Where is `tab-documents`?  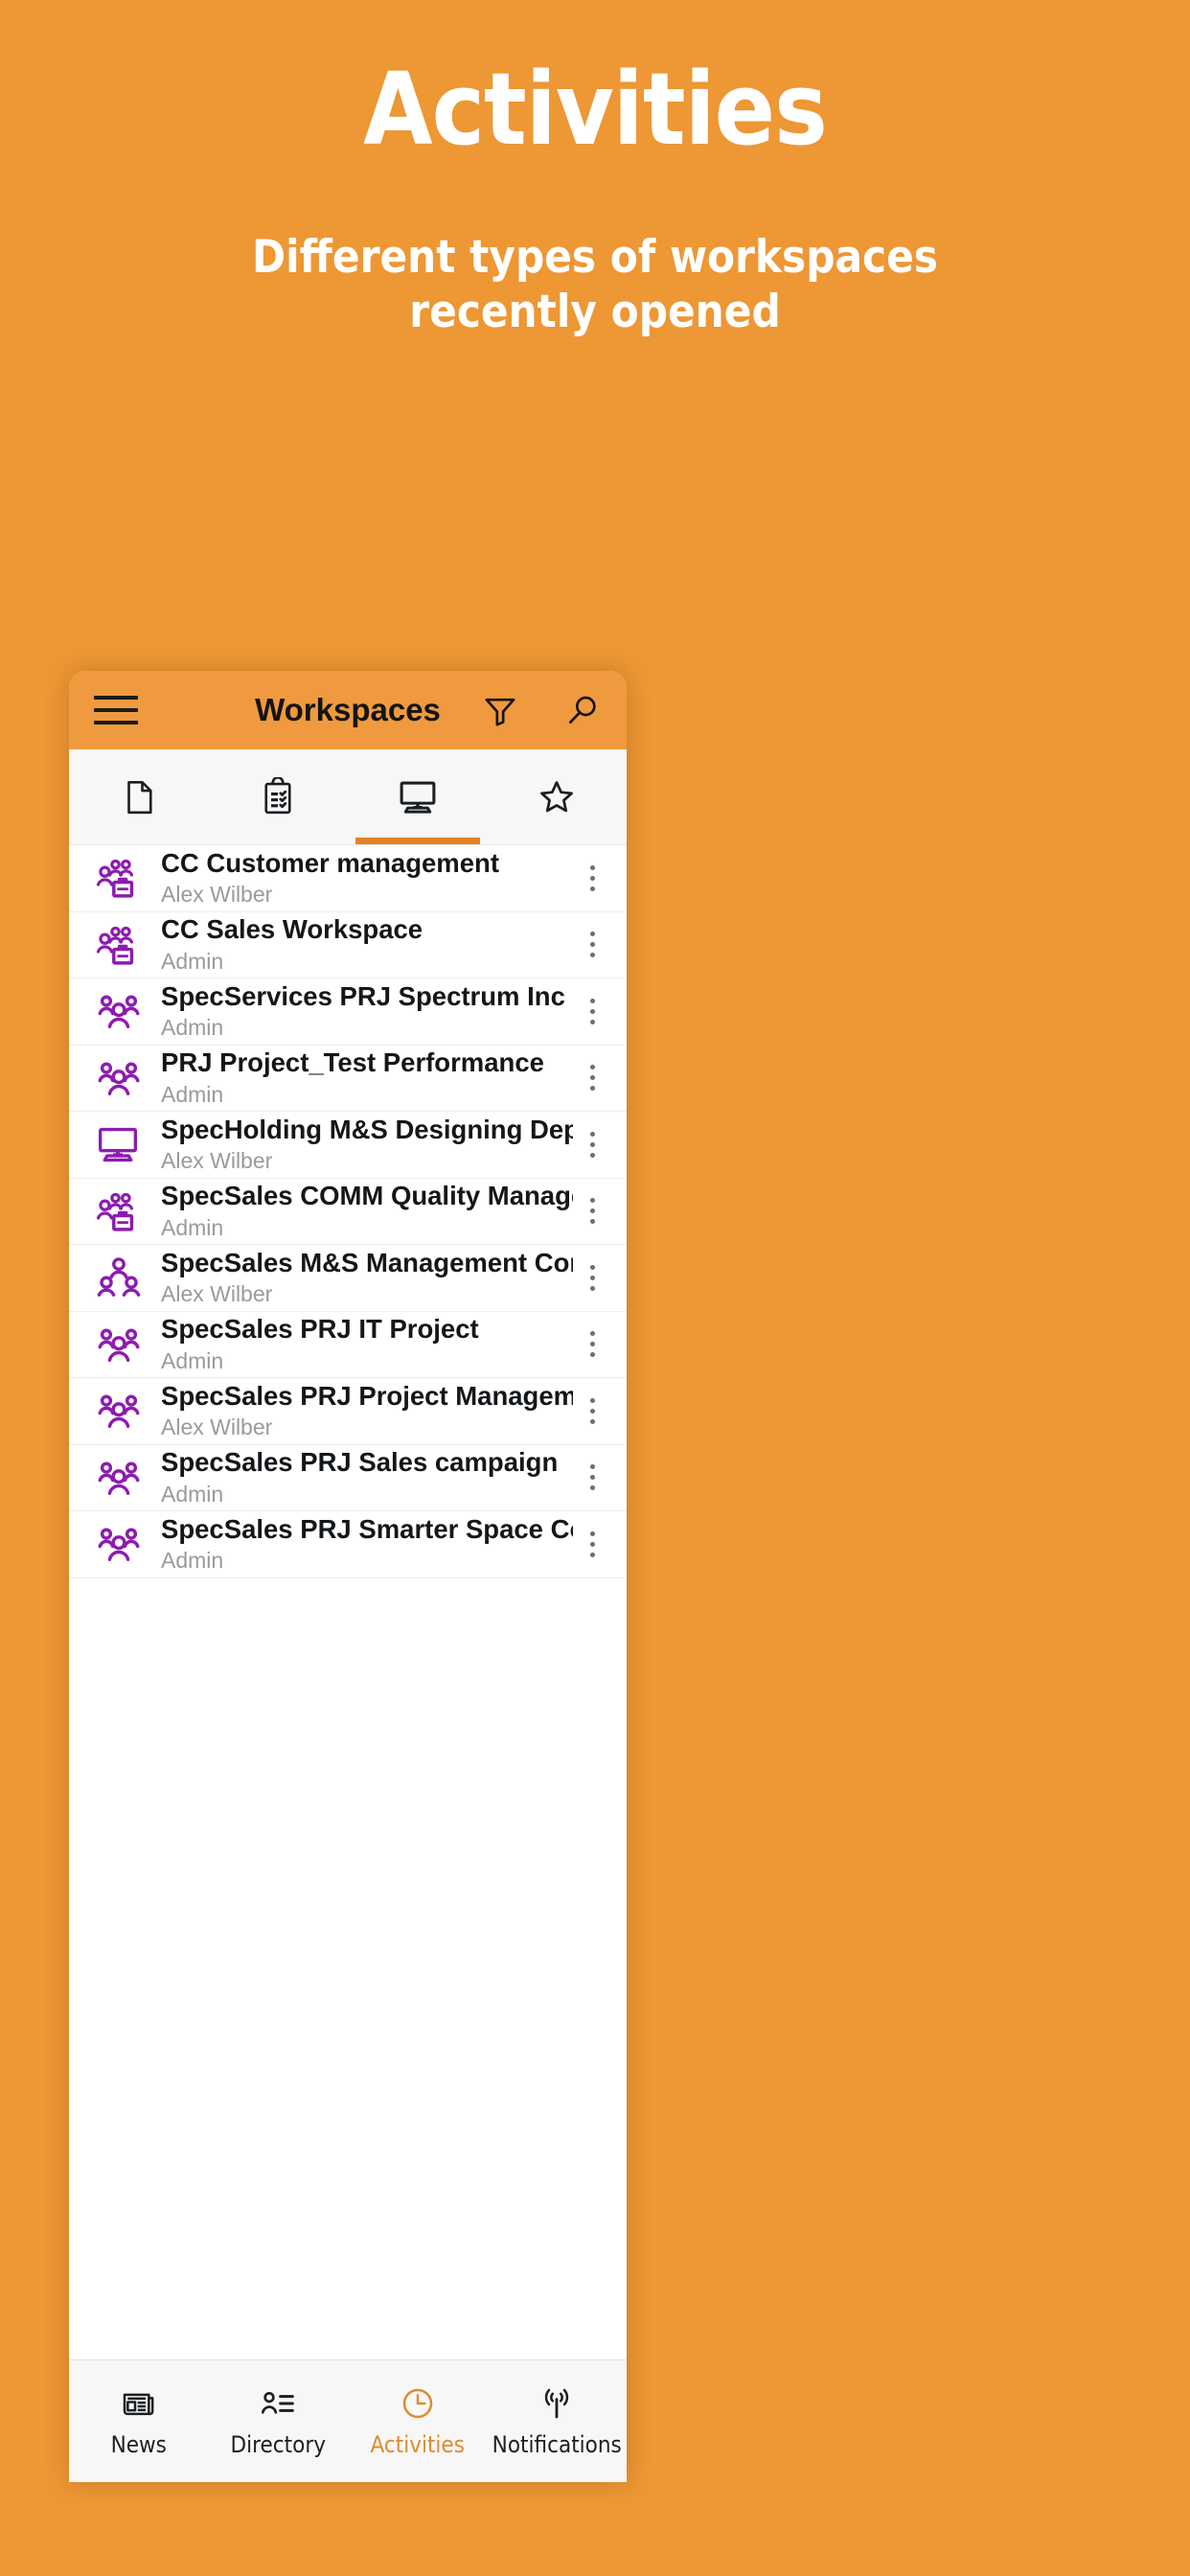
tab-documents is located at coordinates (139, 796).